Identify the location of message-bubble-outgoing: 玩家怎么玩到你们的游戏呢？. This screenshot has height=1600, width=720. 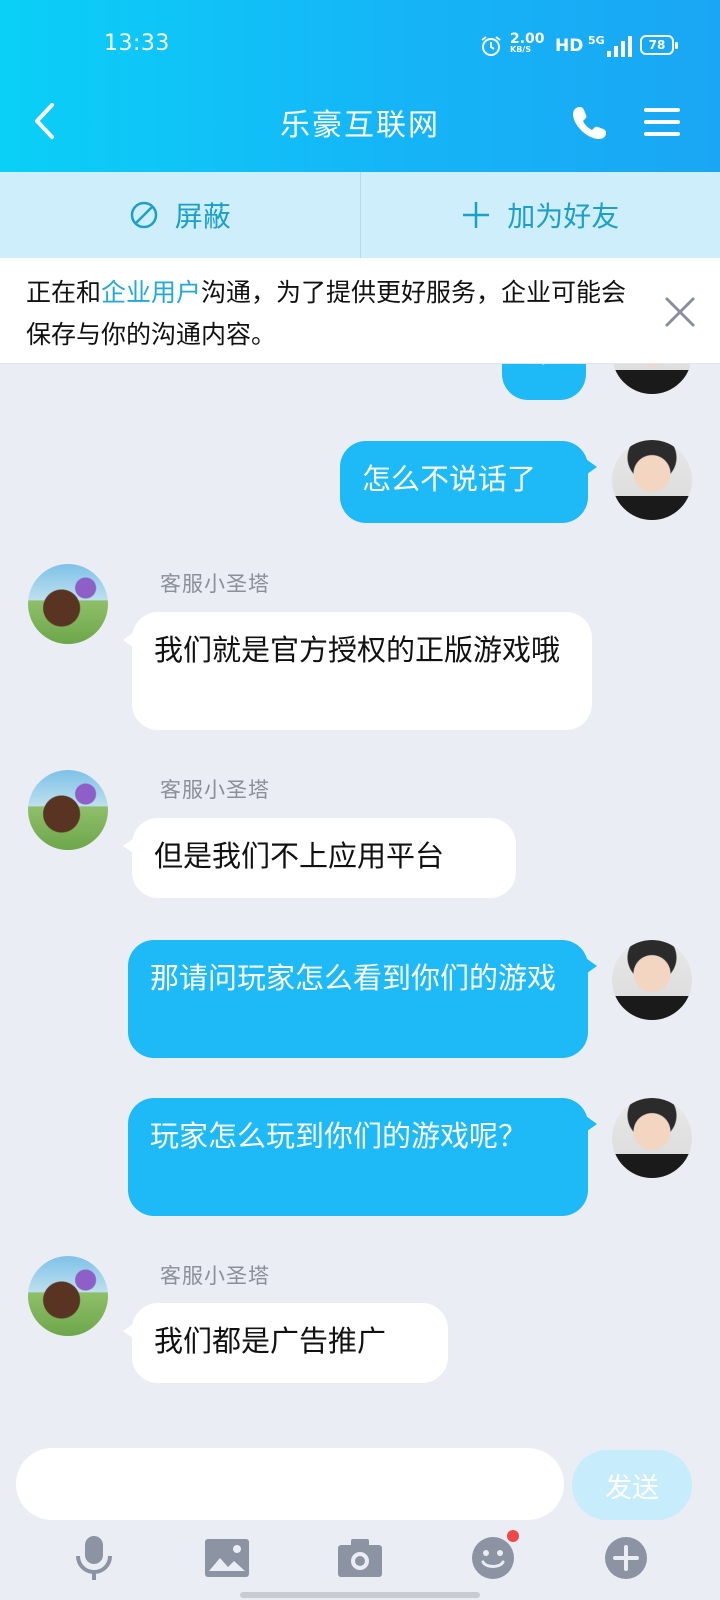
(362, 1157).